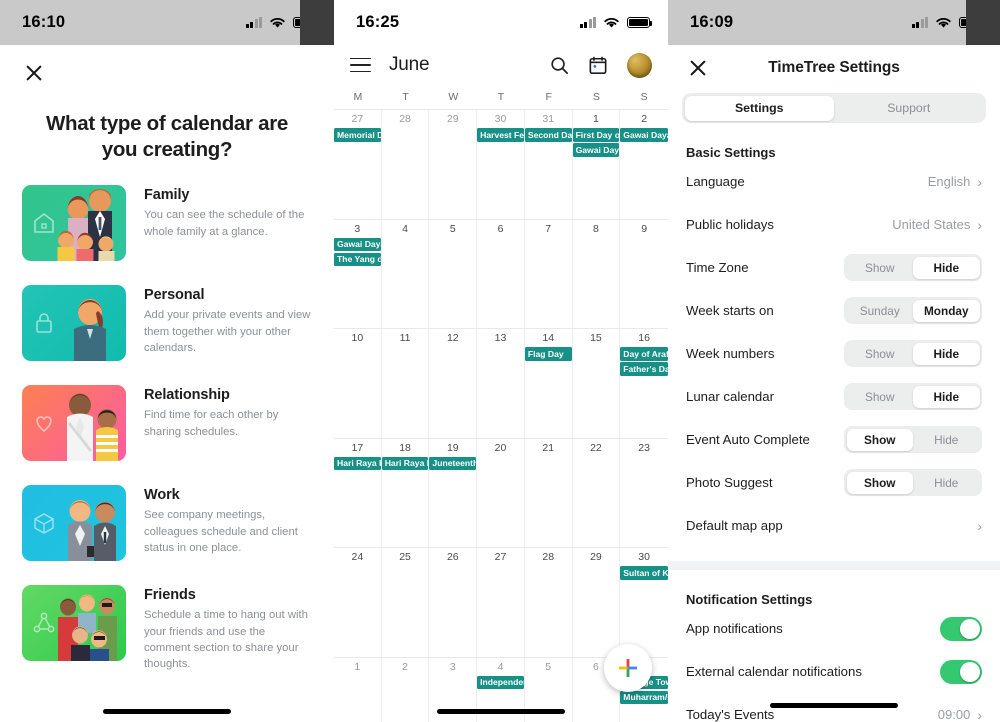 This screenshot has width=1000, height=722. Describe the element at coordinates (500, 135) in the screenshot. I see `event-chip: Harvest Festival` at that location.